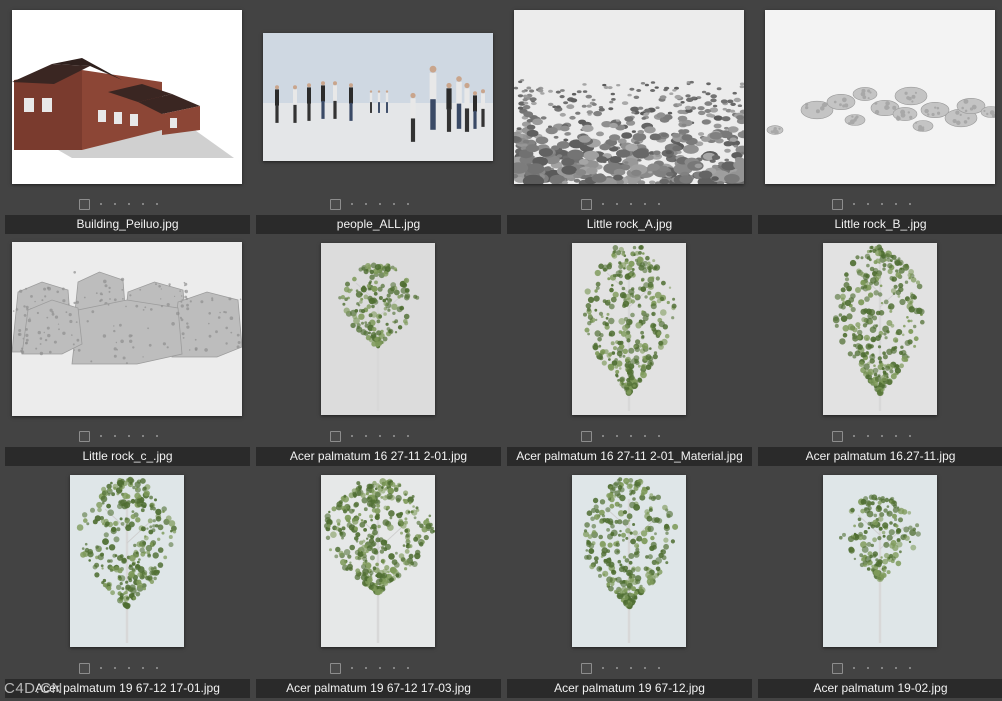 This screenshot has width=1002, height=701. I want to click on thumbnail-item: Little rock_A.jpg, so click(628, 118).